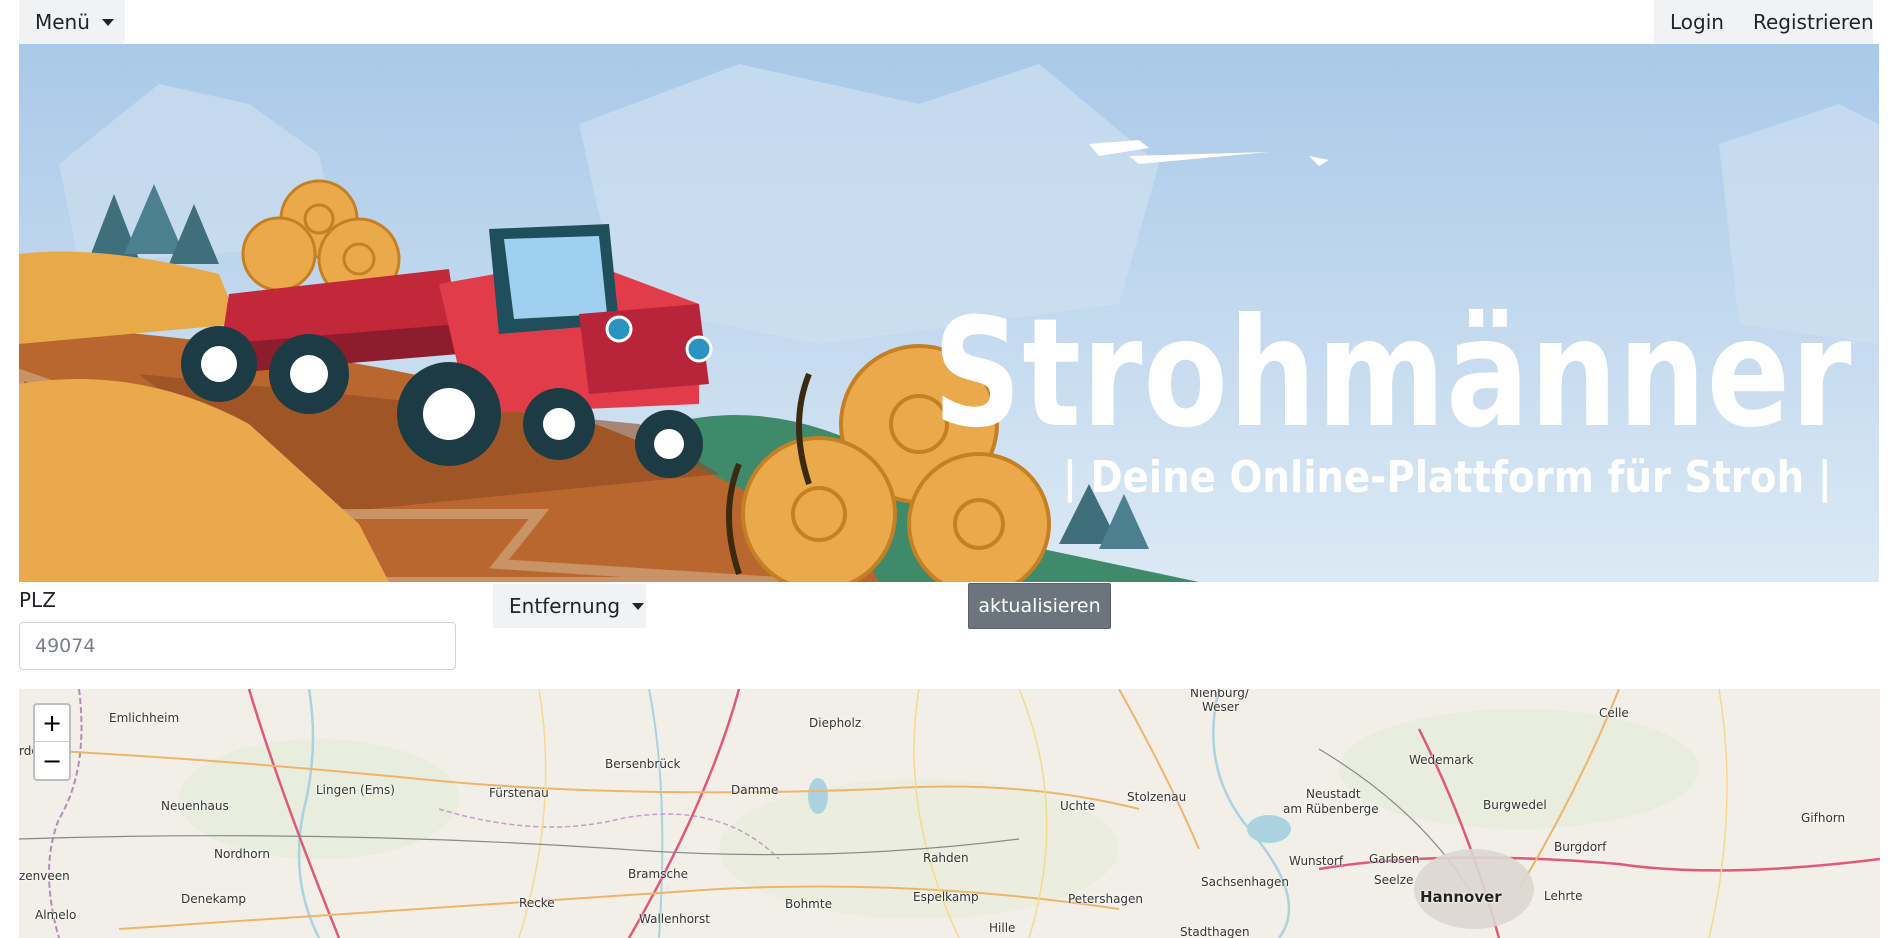  Describe the element at coordinates (1333, 794) in the screenshot. I see `map-label: Neustadt` at that location.